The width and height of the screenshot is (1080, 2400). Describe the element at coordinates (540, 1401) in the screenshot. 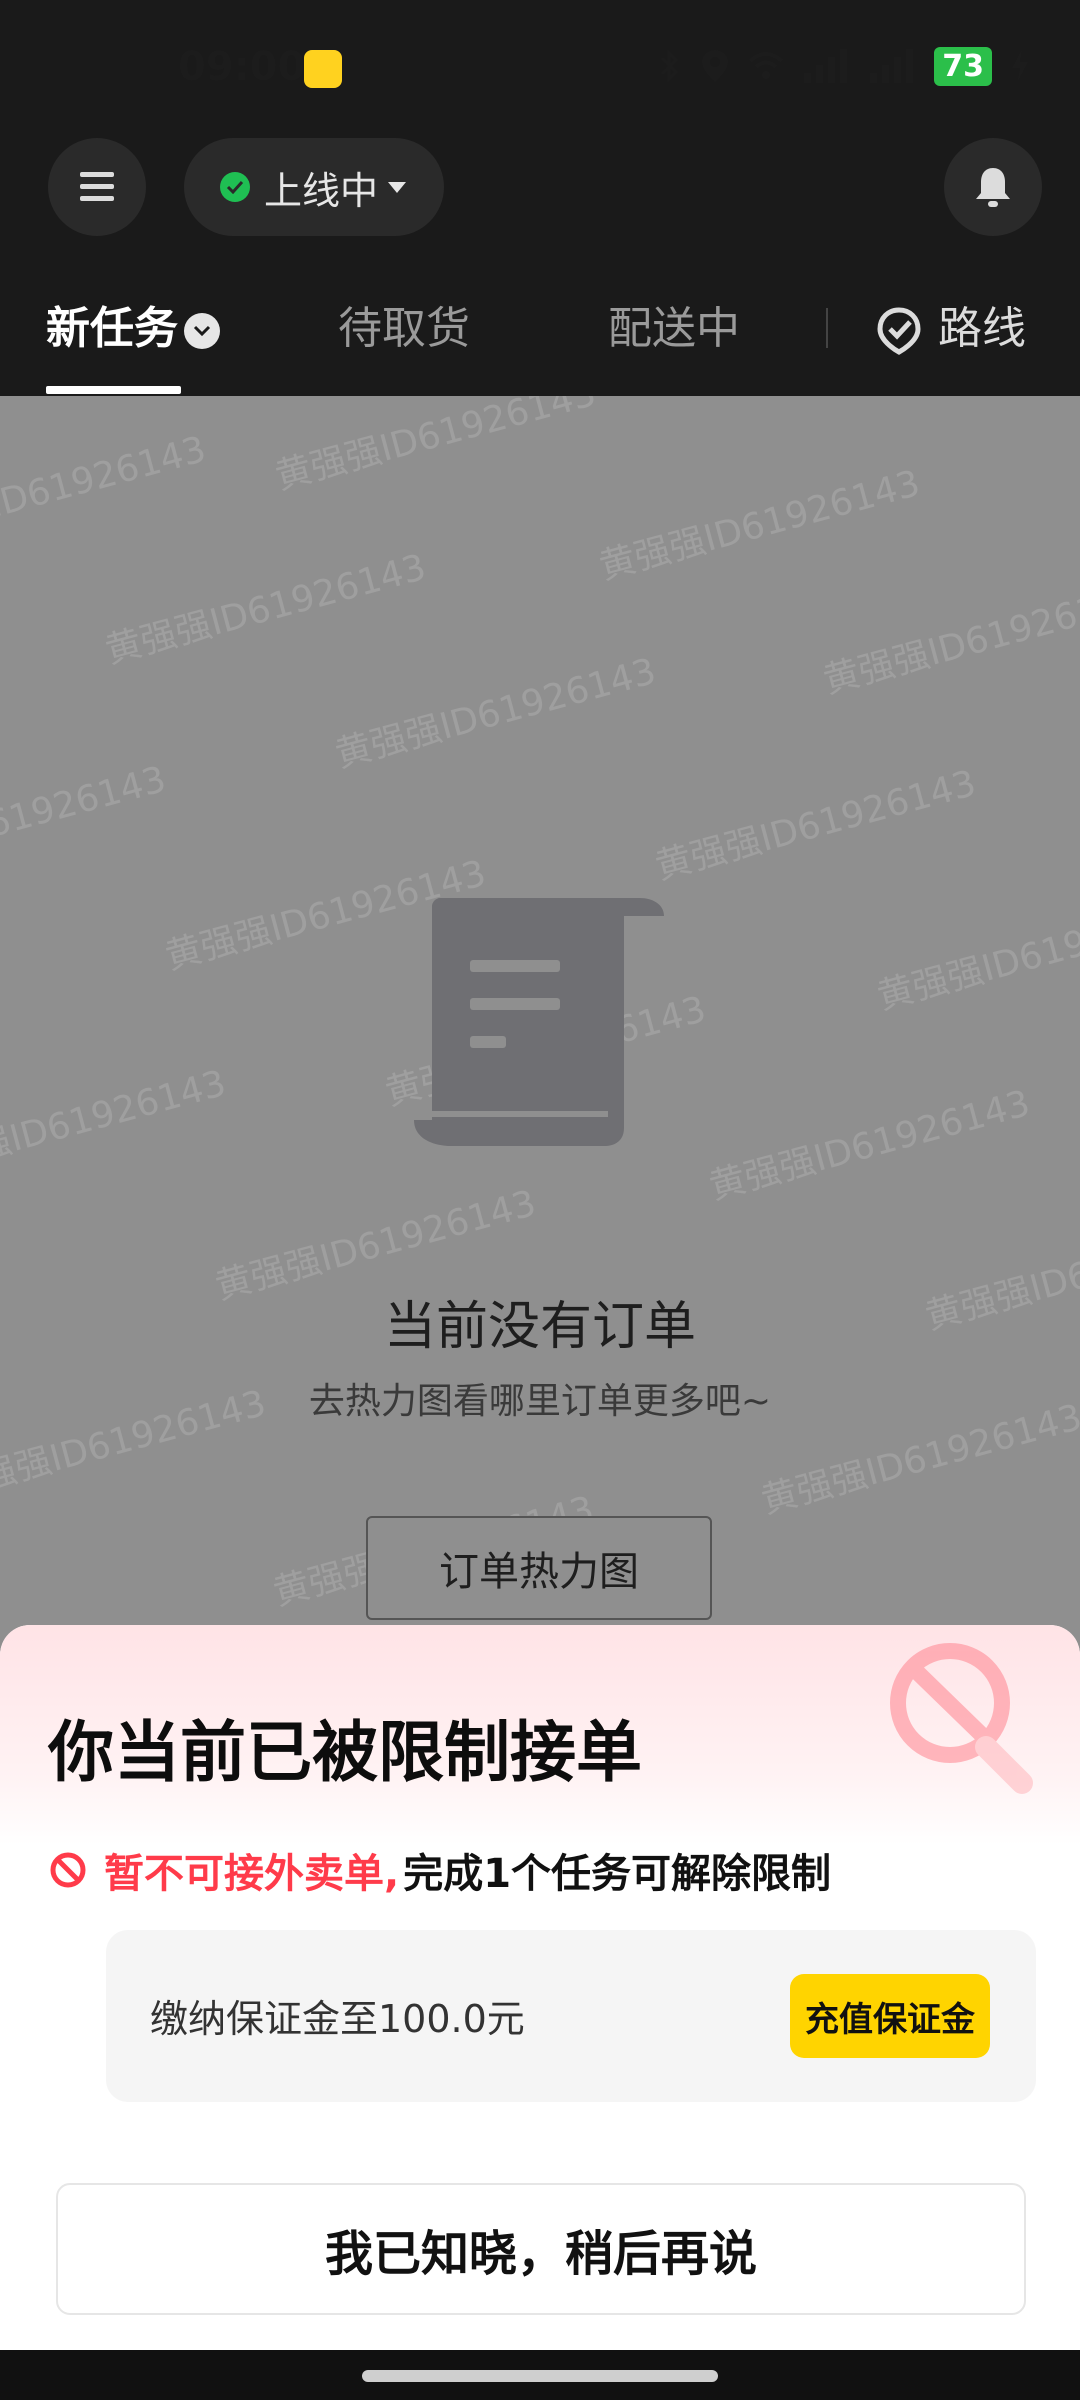

I see `empty-state-subtitle: 去热力图看哪里订单更多吧~` at that location.